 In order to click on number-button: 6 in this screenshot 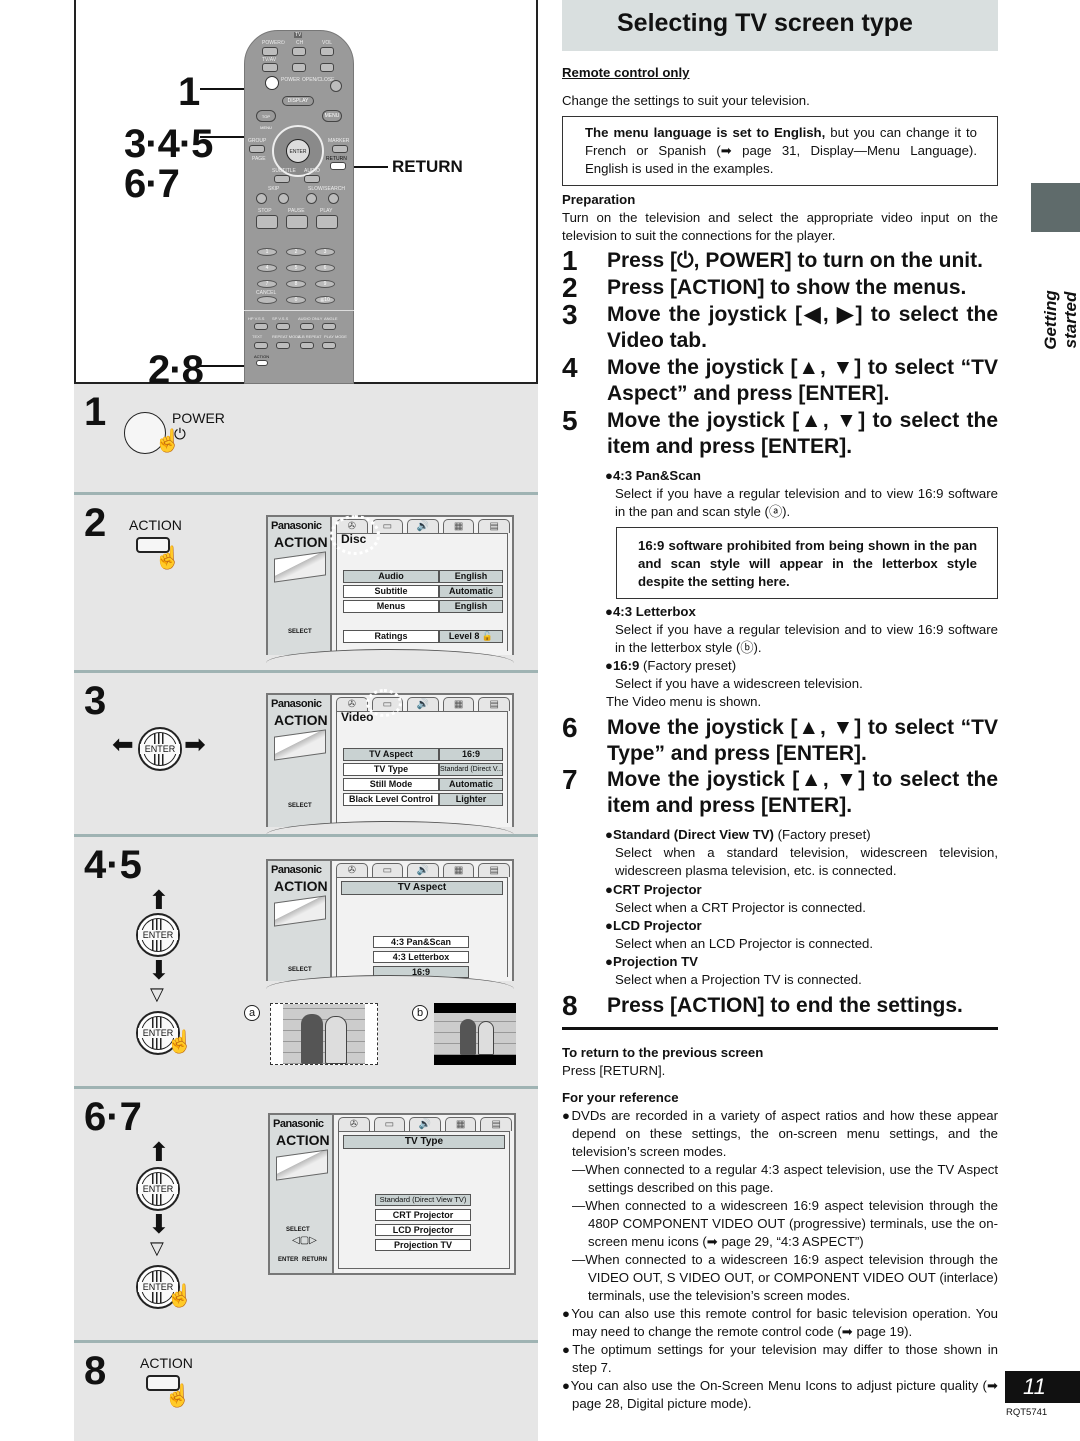, I will do `click(325, 268)`.